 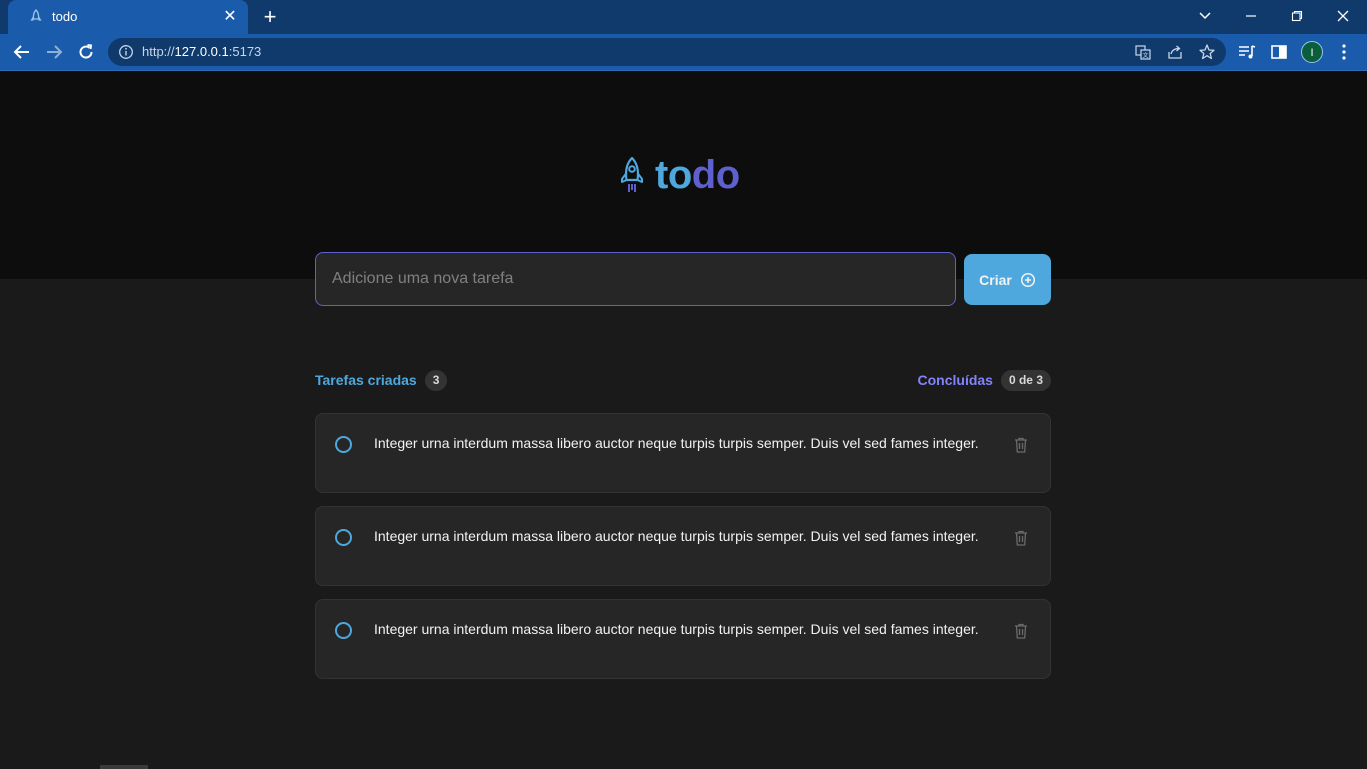 What do you see at coordinates (54, 52) in the screenshot?
I see `forward-icon` at bounding box center [54, 52].